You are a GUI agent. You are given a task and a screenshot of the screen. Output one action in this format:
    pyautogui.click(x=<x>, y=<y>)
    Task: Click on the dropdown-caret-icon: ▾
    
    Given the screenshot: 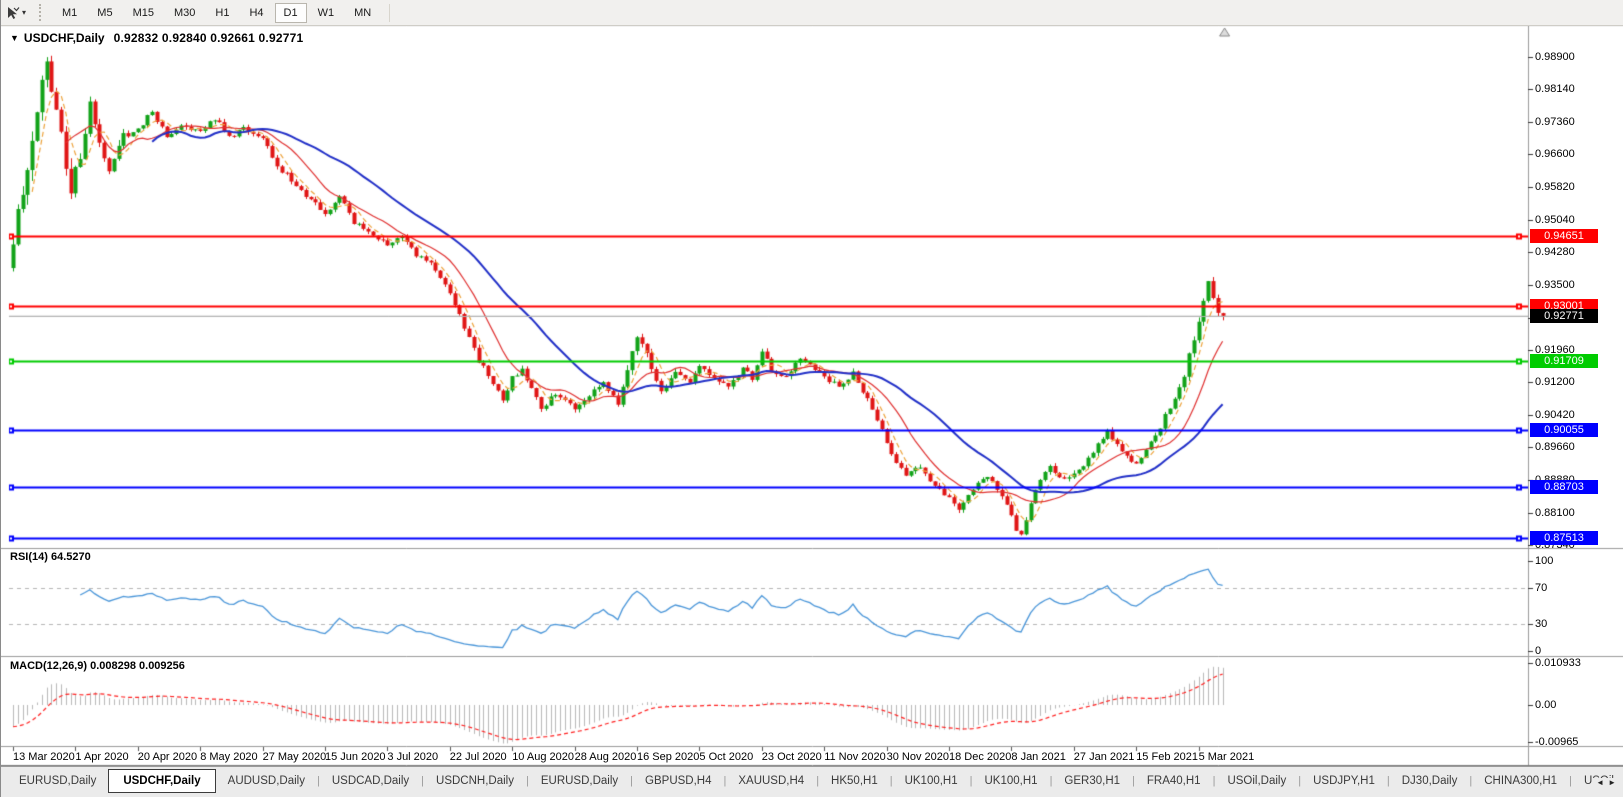 What is the action you would take?
    pyautogui.click(x=24, y=12)
    